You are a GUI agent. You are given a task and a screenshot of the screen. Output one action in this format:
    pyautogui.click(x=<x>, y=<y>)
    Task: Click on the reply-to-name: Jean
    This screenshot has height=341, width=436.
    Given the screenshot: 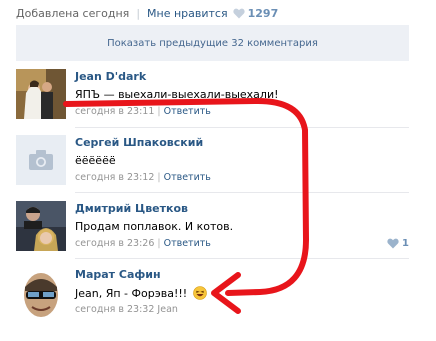 What is the action you would take?
    pyautogui.click(x=167, y=309)
    